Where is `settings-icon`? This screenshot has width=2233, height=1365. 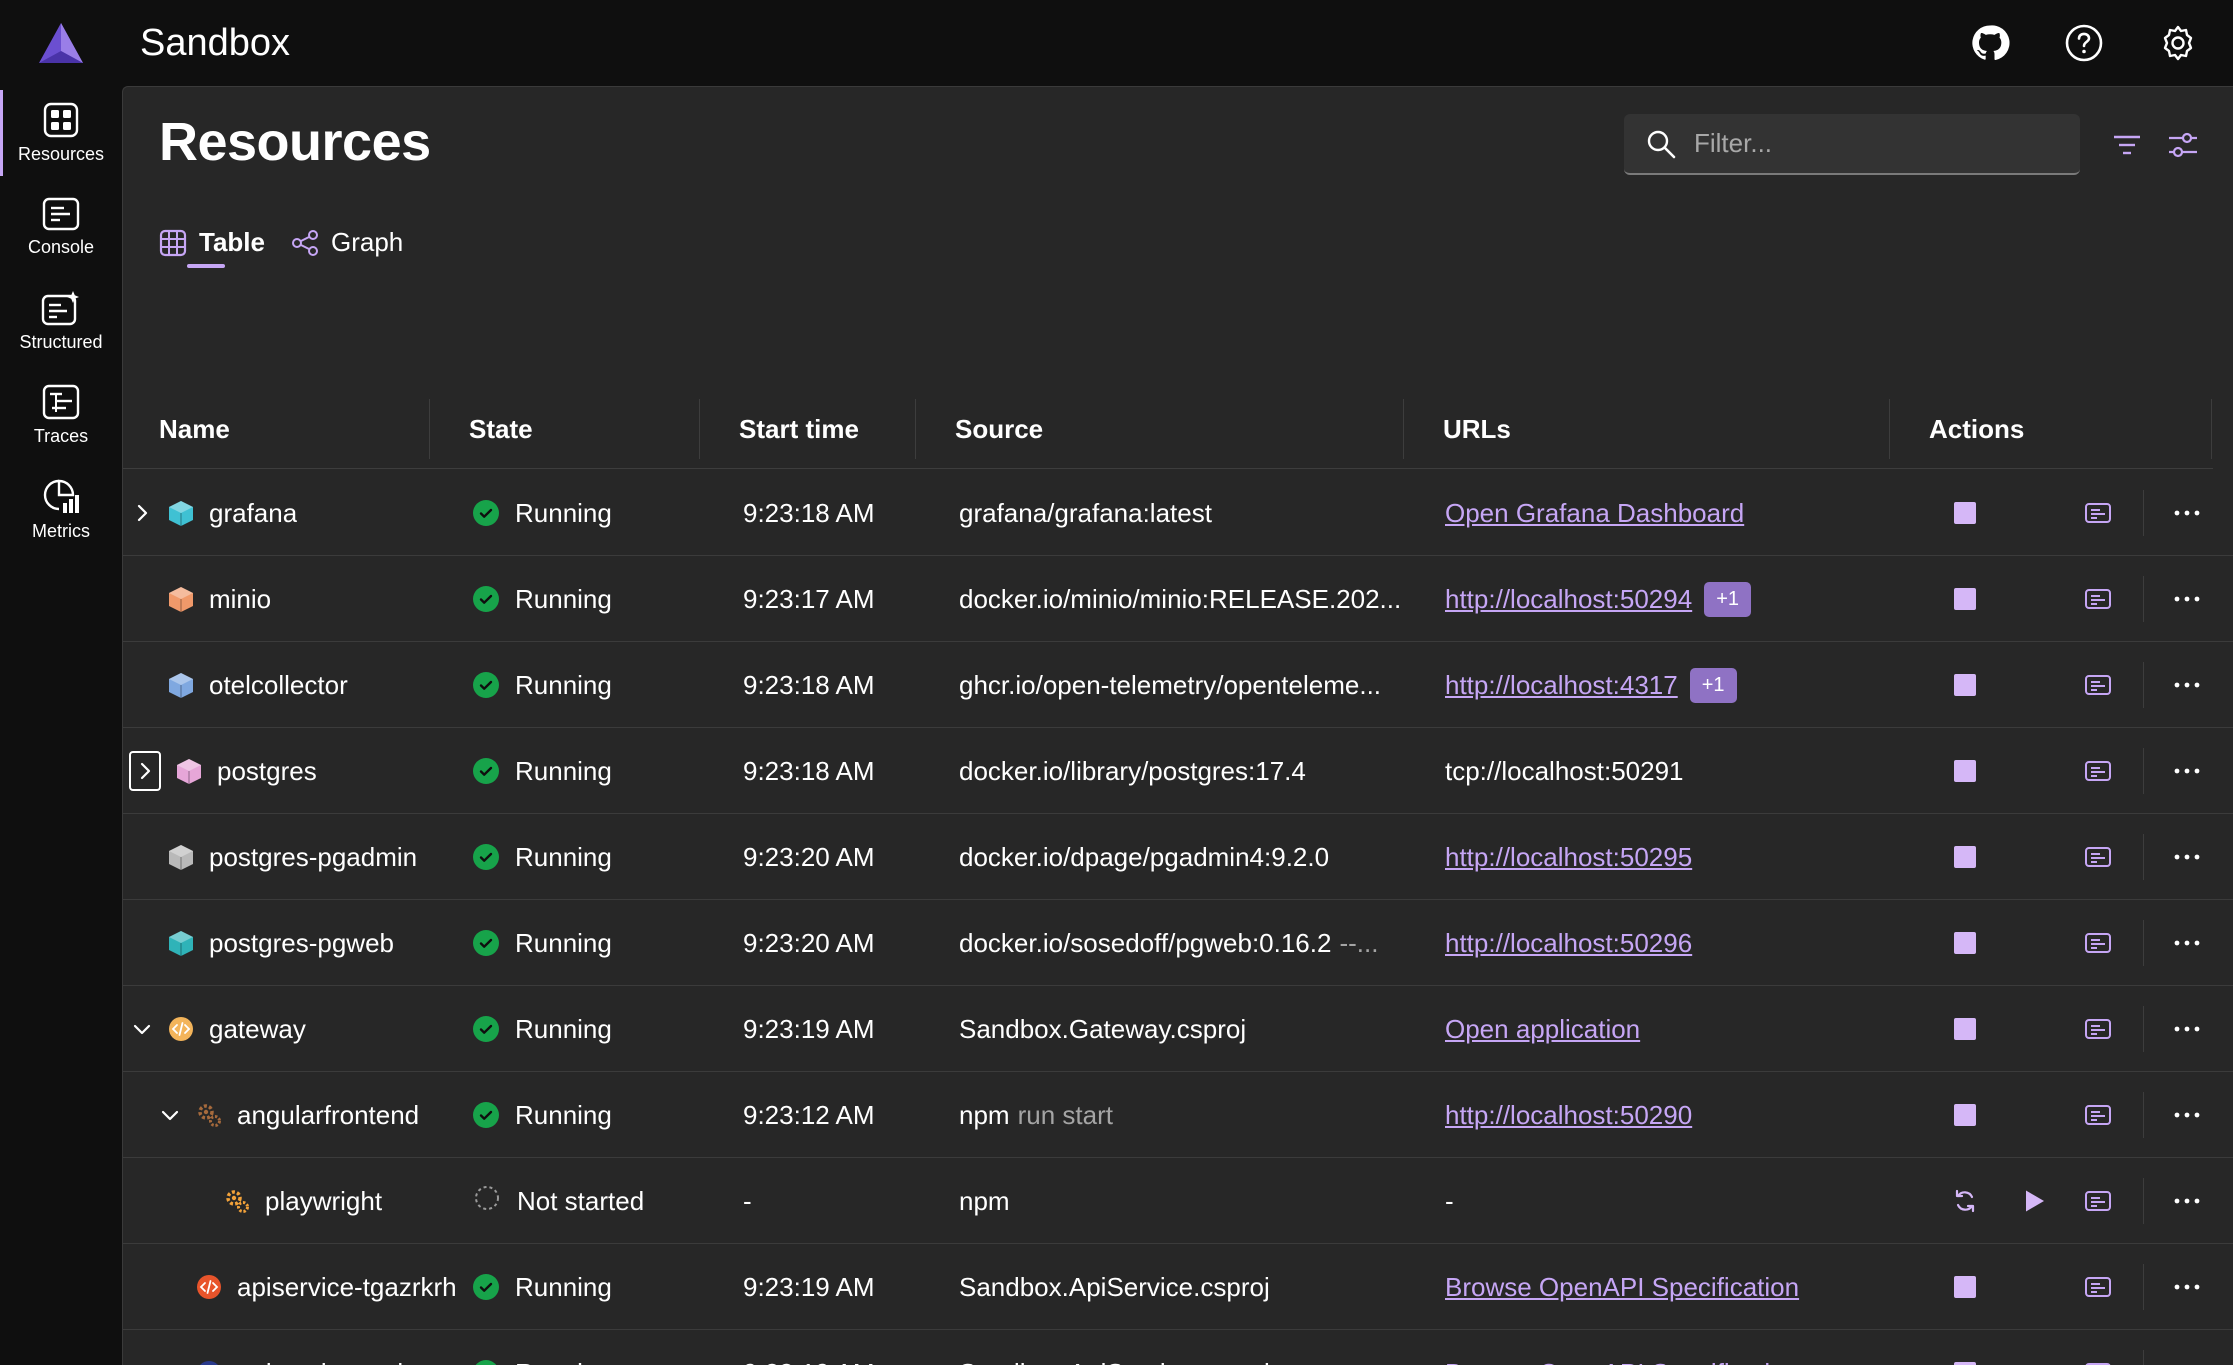 settings-icon is located at coordinates (2178, 43).